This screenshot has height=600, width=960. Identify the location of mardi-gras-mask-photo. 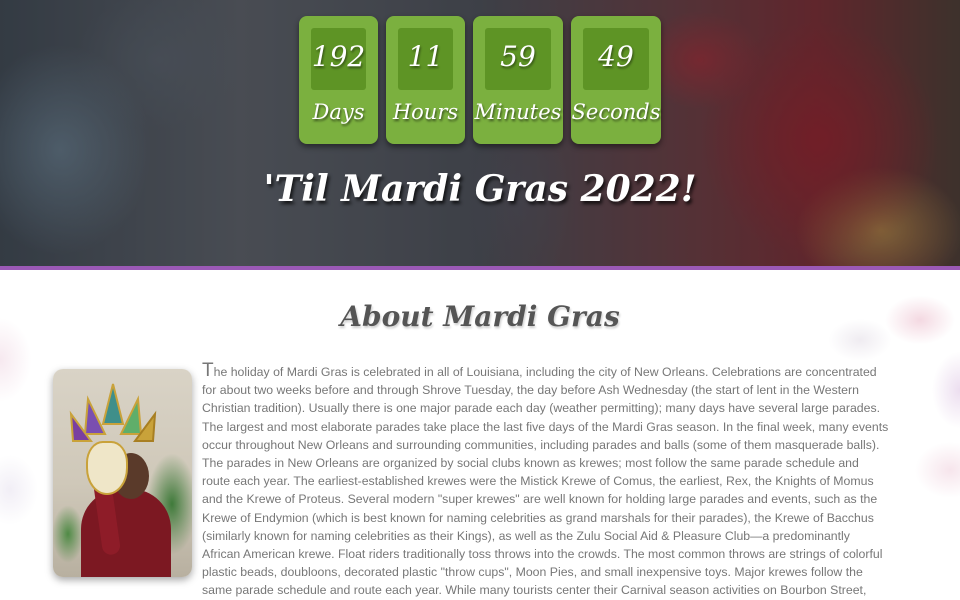
(122, 473).